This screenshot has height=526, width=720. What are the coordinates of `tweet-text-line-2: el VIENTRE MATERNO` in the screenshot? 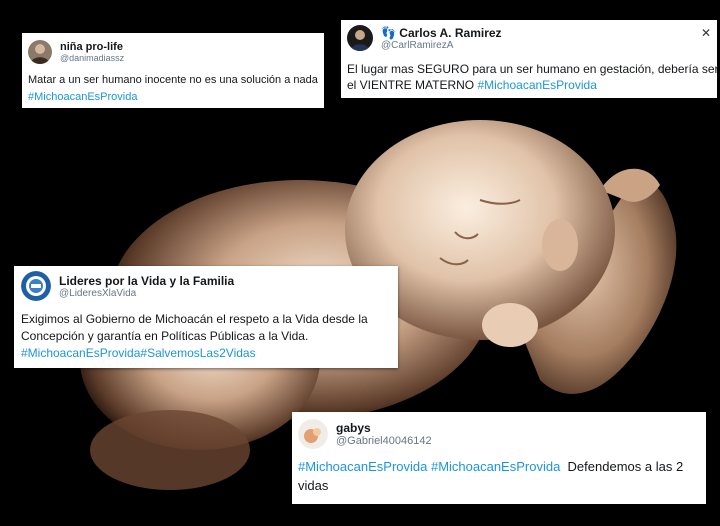 It's located at (411, 85).